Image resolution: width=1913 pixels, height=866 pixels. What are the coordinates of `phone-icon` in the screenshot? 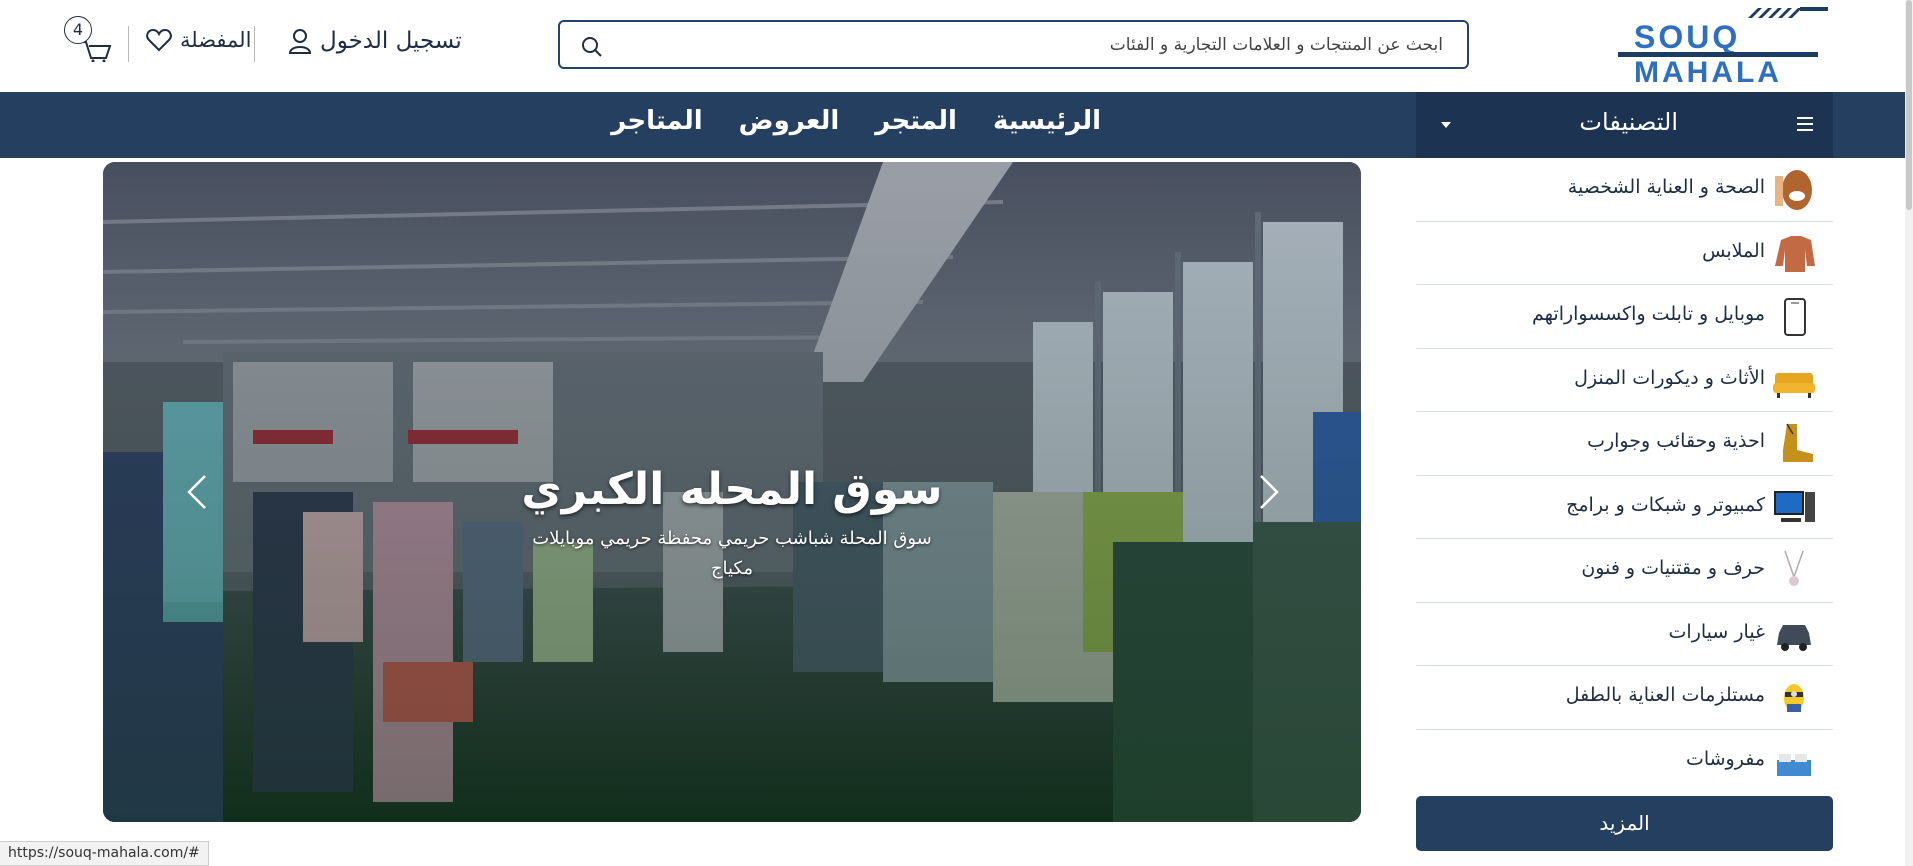 It's located at (1795, 317).